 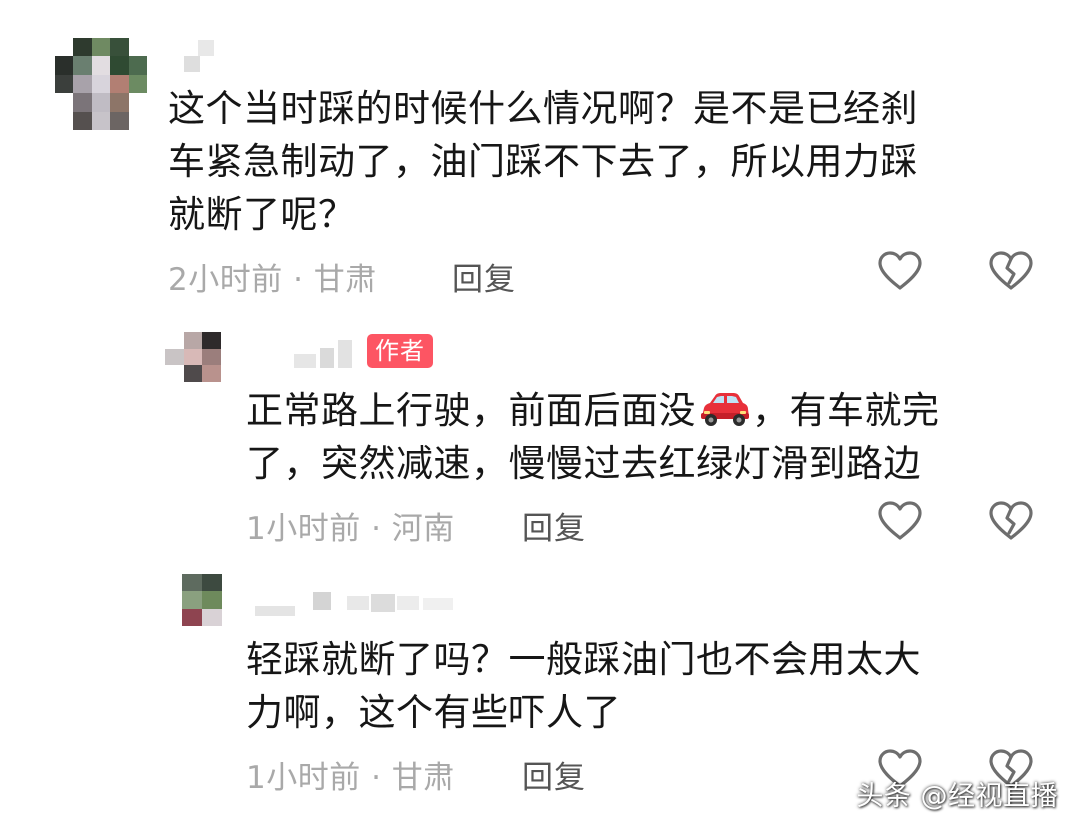 I want to click on reply-time-location: 1小时前 · 河南, so click(x=350, y=529).